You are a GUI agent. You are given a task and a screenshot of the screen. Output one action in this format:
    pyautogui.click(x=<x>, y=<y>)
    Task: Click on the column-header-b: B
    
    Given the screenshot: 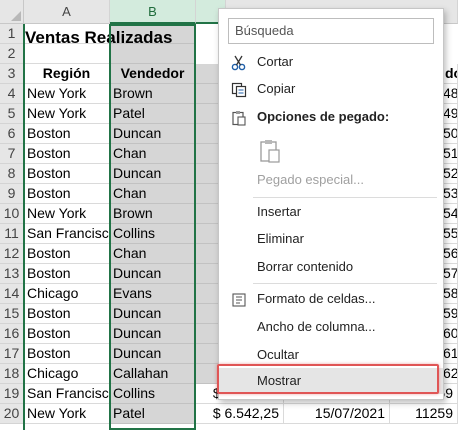 What is the action you would take?
    pyautogui.click(x=153, y=12)
    